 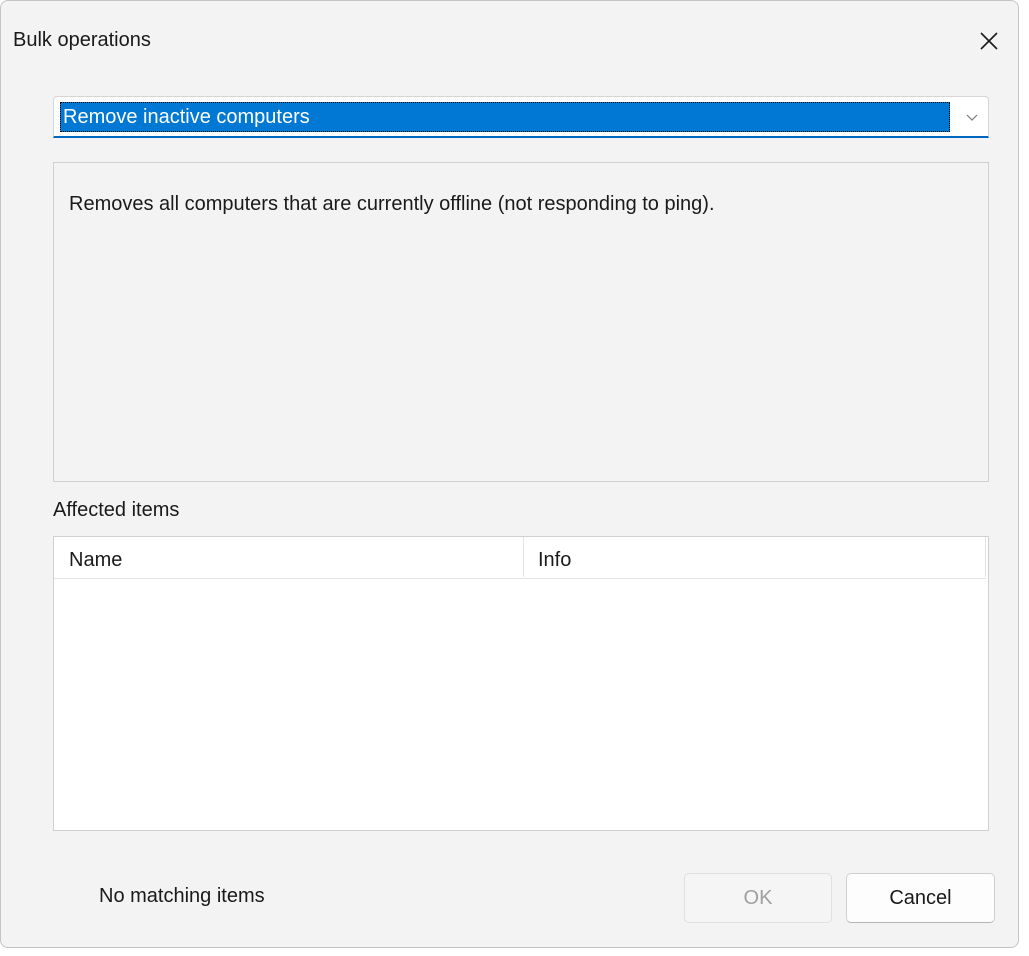 What do you see at coordinates (920, 898) in the screenshot?
I see `cancel-button: Cancel` at bounding box center [920, 898].